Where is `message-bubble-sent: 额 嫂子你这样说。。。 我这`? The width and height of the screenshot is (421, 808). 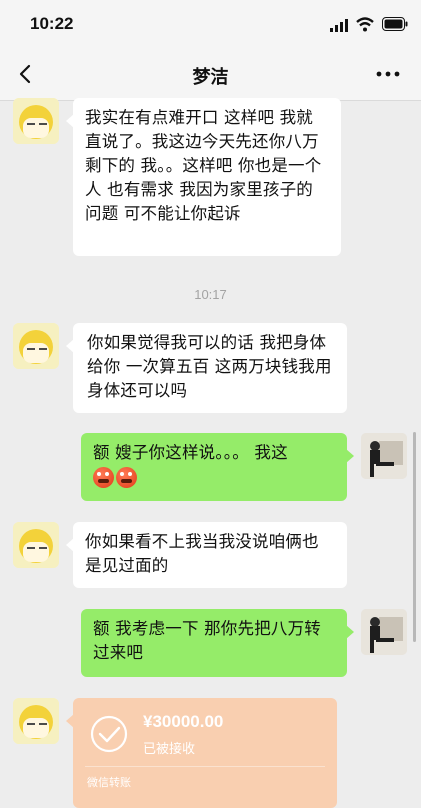
message-bubble-sent: 额 嫂子你这样说。。。 我这 is located at coordinates (217, 467).